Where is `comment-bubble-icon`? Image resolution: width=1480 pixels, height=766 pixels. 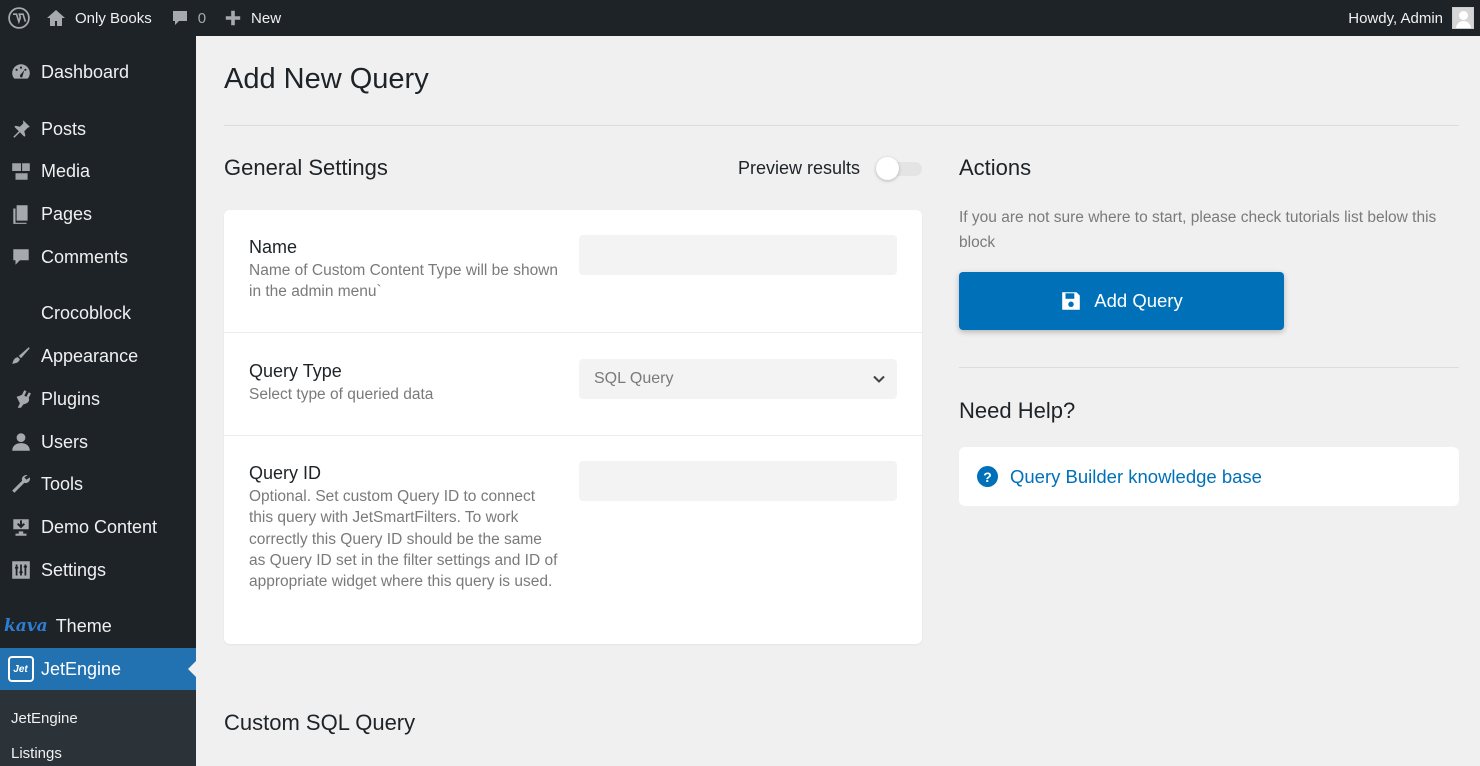
comment-bubble-icon is located at coordinates (179, 18).